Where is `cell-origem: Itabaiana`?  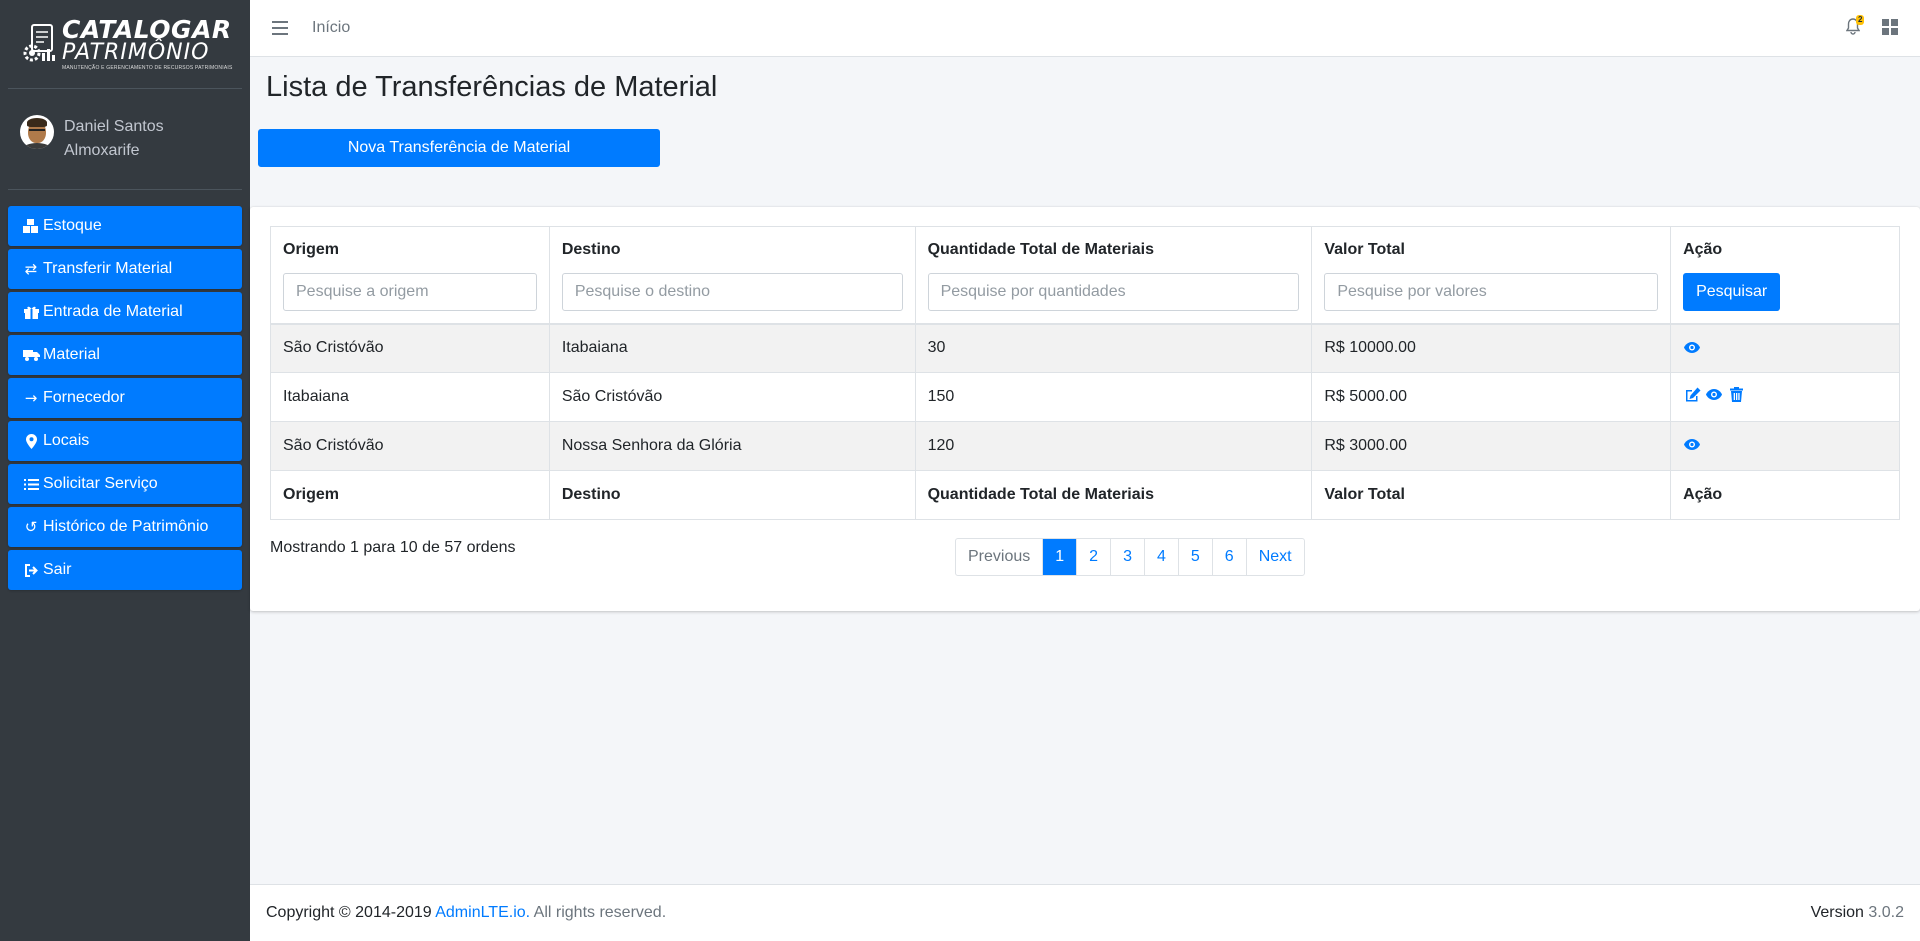
cell-origem: Itabaiana is located at coordinates (410, 397).